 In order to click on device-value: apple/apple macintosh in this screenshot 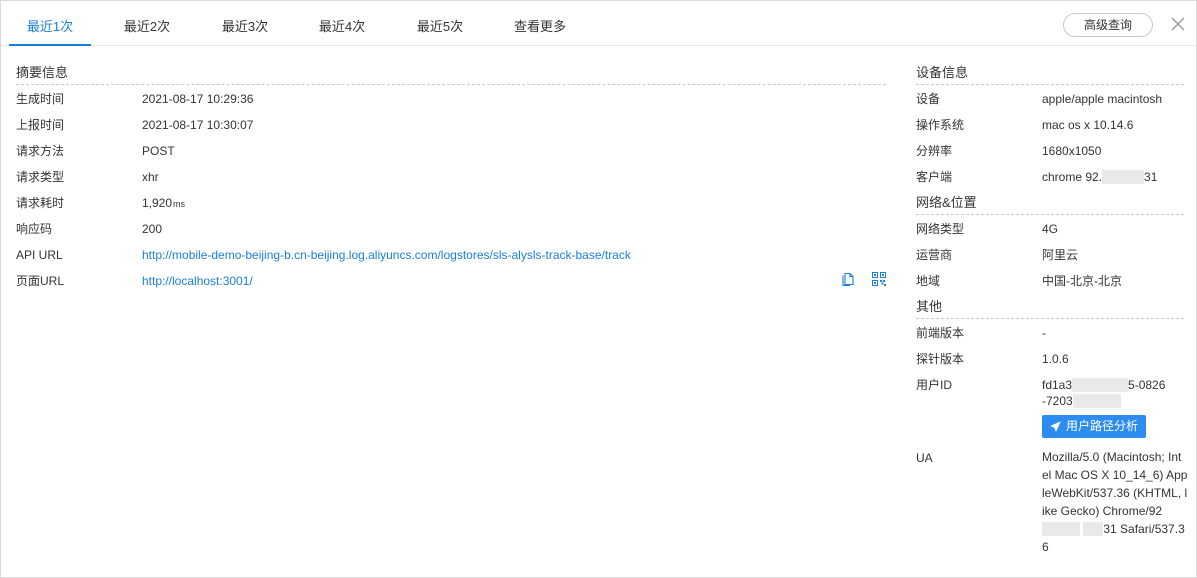, I will do `click(1102, 99)`.